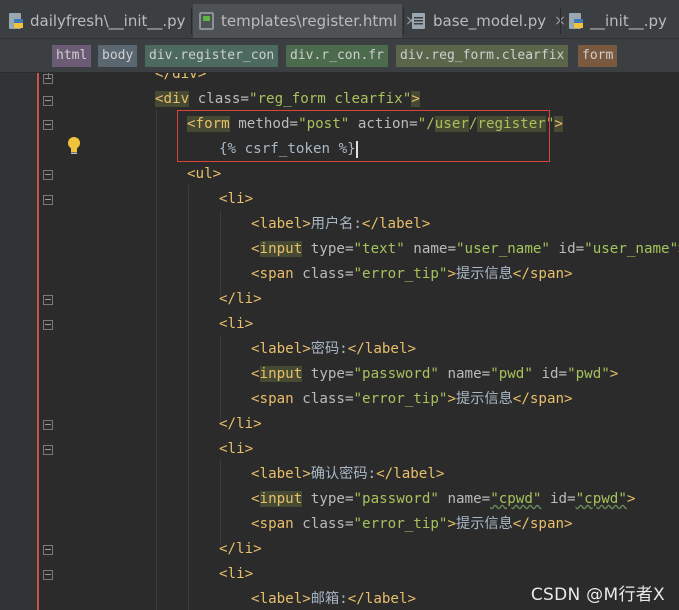  I want to click on breadcrumb-item-r-con: div.r_con.fr, so click(337, 56).